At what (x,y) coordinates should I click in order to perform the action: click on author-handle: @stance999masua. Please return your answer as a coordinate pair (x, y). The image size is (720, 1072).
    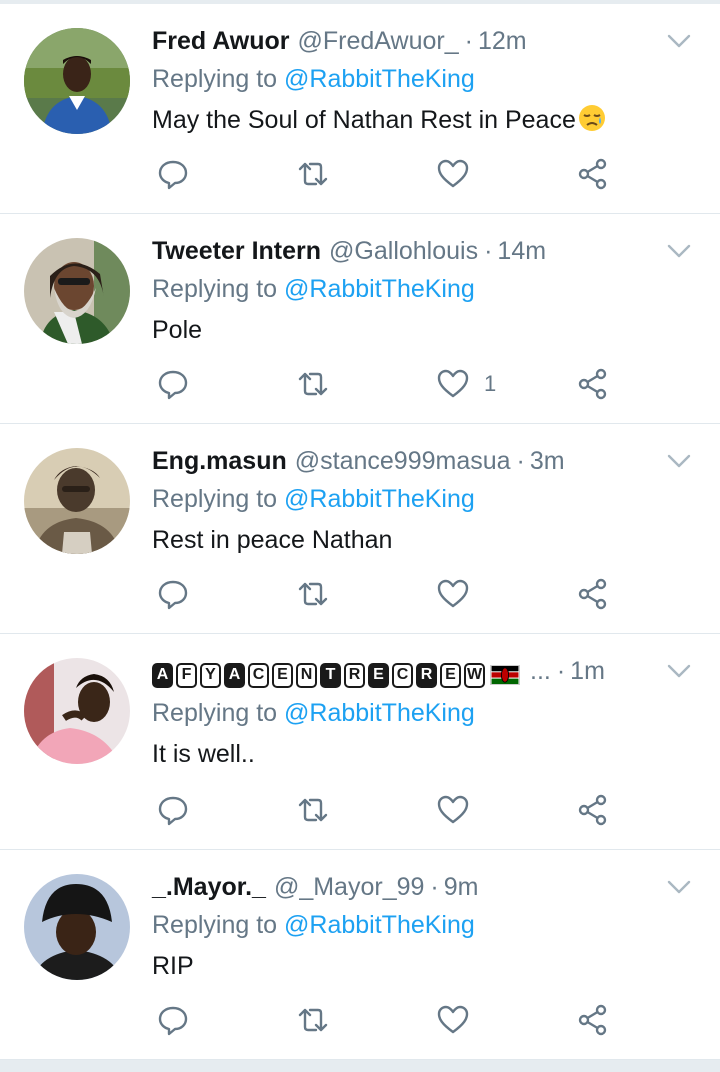
    Looking at the image, I should click on (403, 461).